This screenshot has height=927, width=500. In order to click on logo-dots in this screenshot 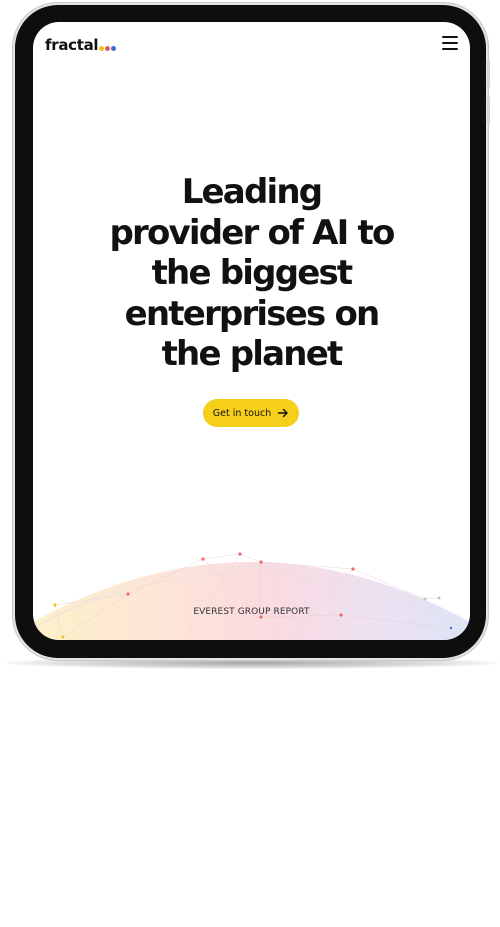, I will do `click(108, 48)`.